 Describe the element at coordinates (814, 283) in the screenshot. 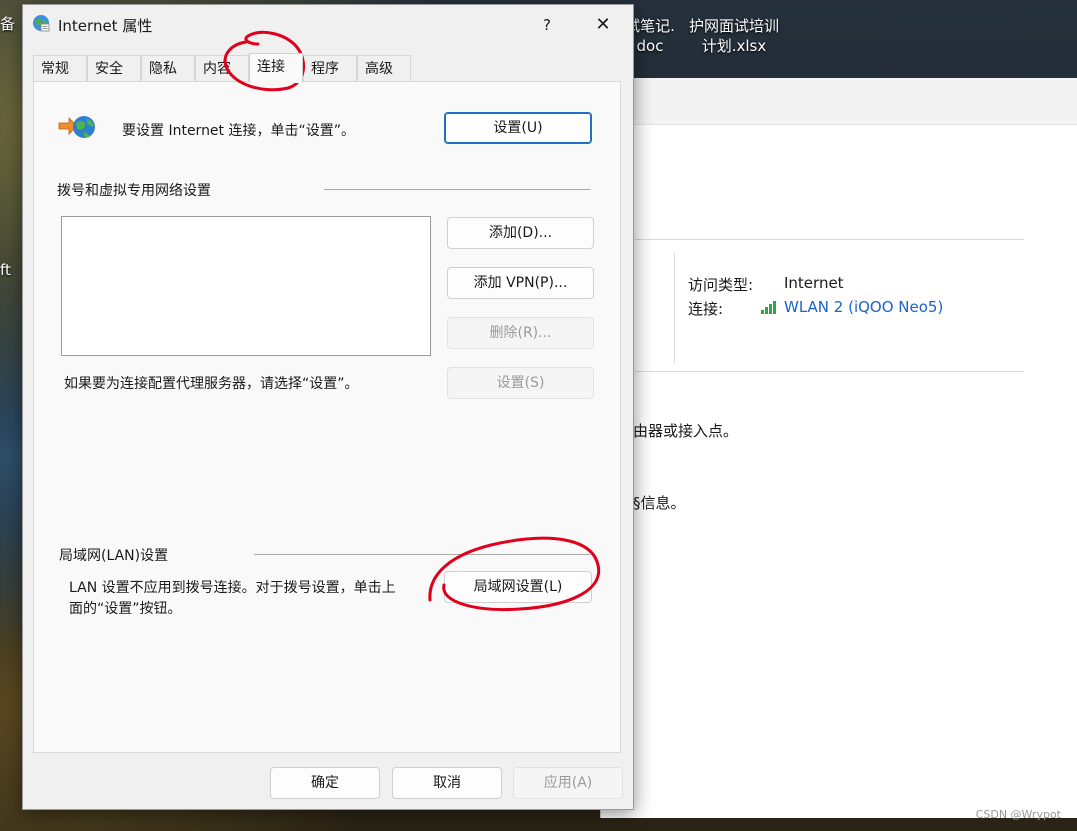

I see `access-type-value: Internet` at that location.